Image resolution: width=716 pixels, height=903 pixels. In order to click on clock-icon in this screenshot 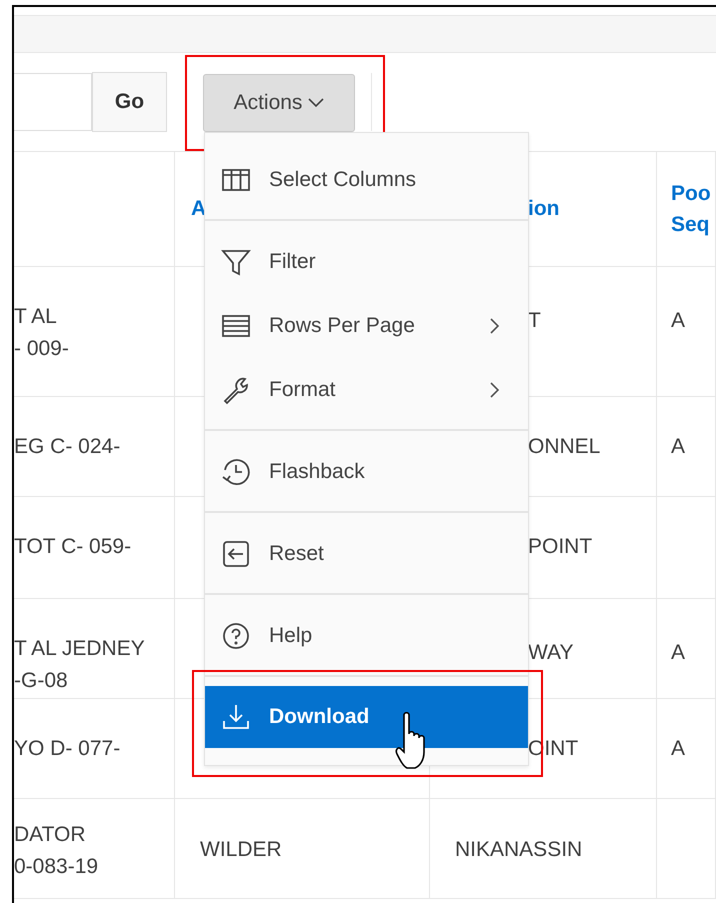, I will do `click(236, 472)`.